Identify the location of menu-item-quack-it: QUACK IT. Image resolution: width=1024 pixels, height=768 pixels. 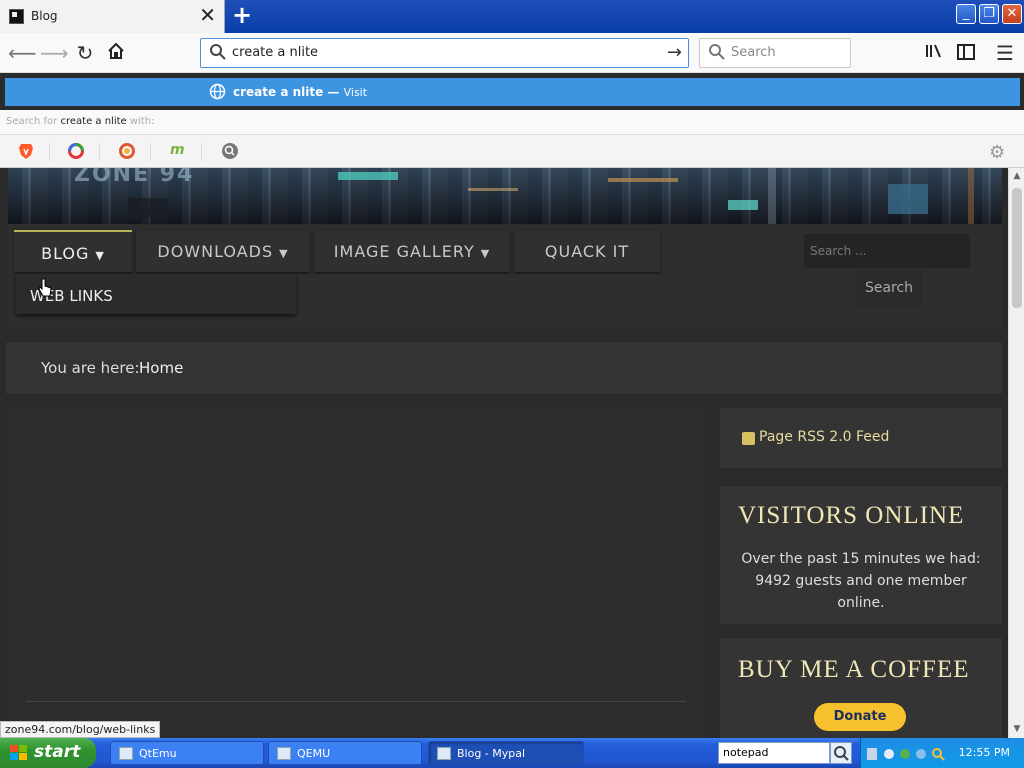
(587, 251).